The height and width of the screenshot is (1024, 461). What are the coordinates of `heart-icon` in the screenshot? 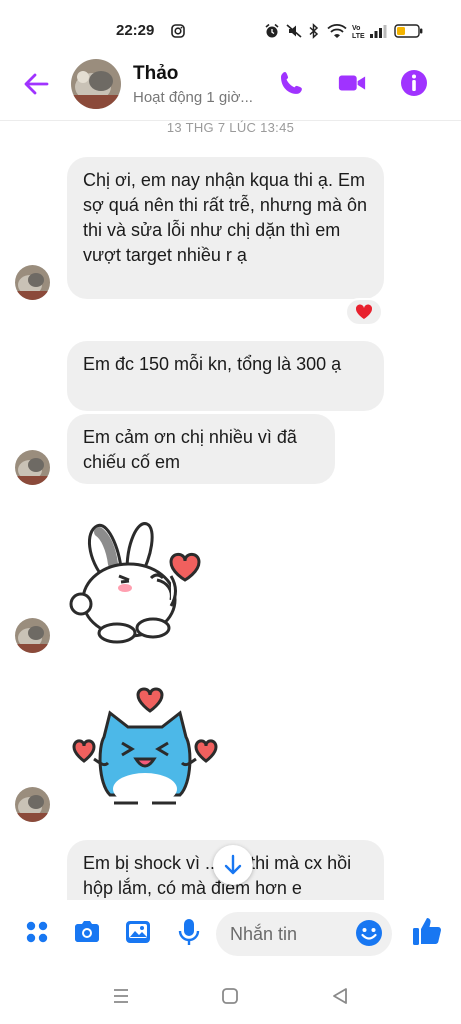 It's located at (364, 311).